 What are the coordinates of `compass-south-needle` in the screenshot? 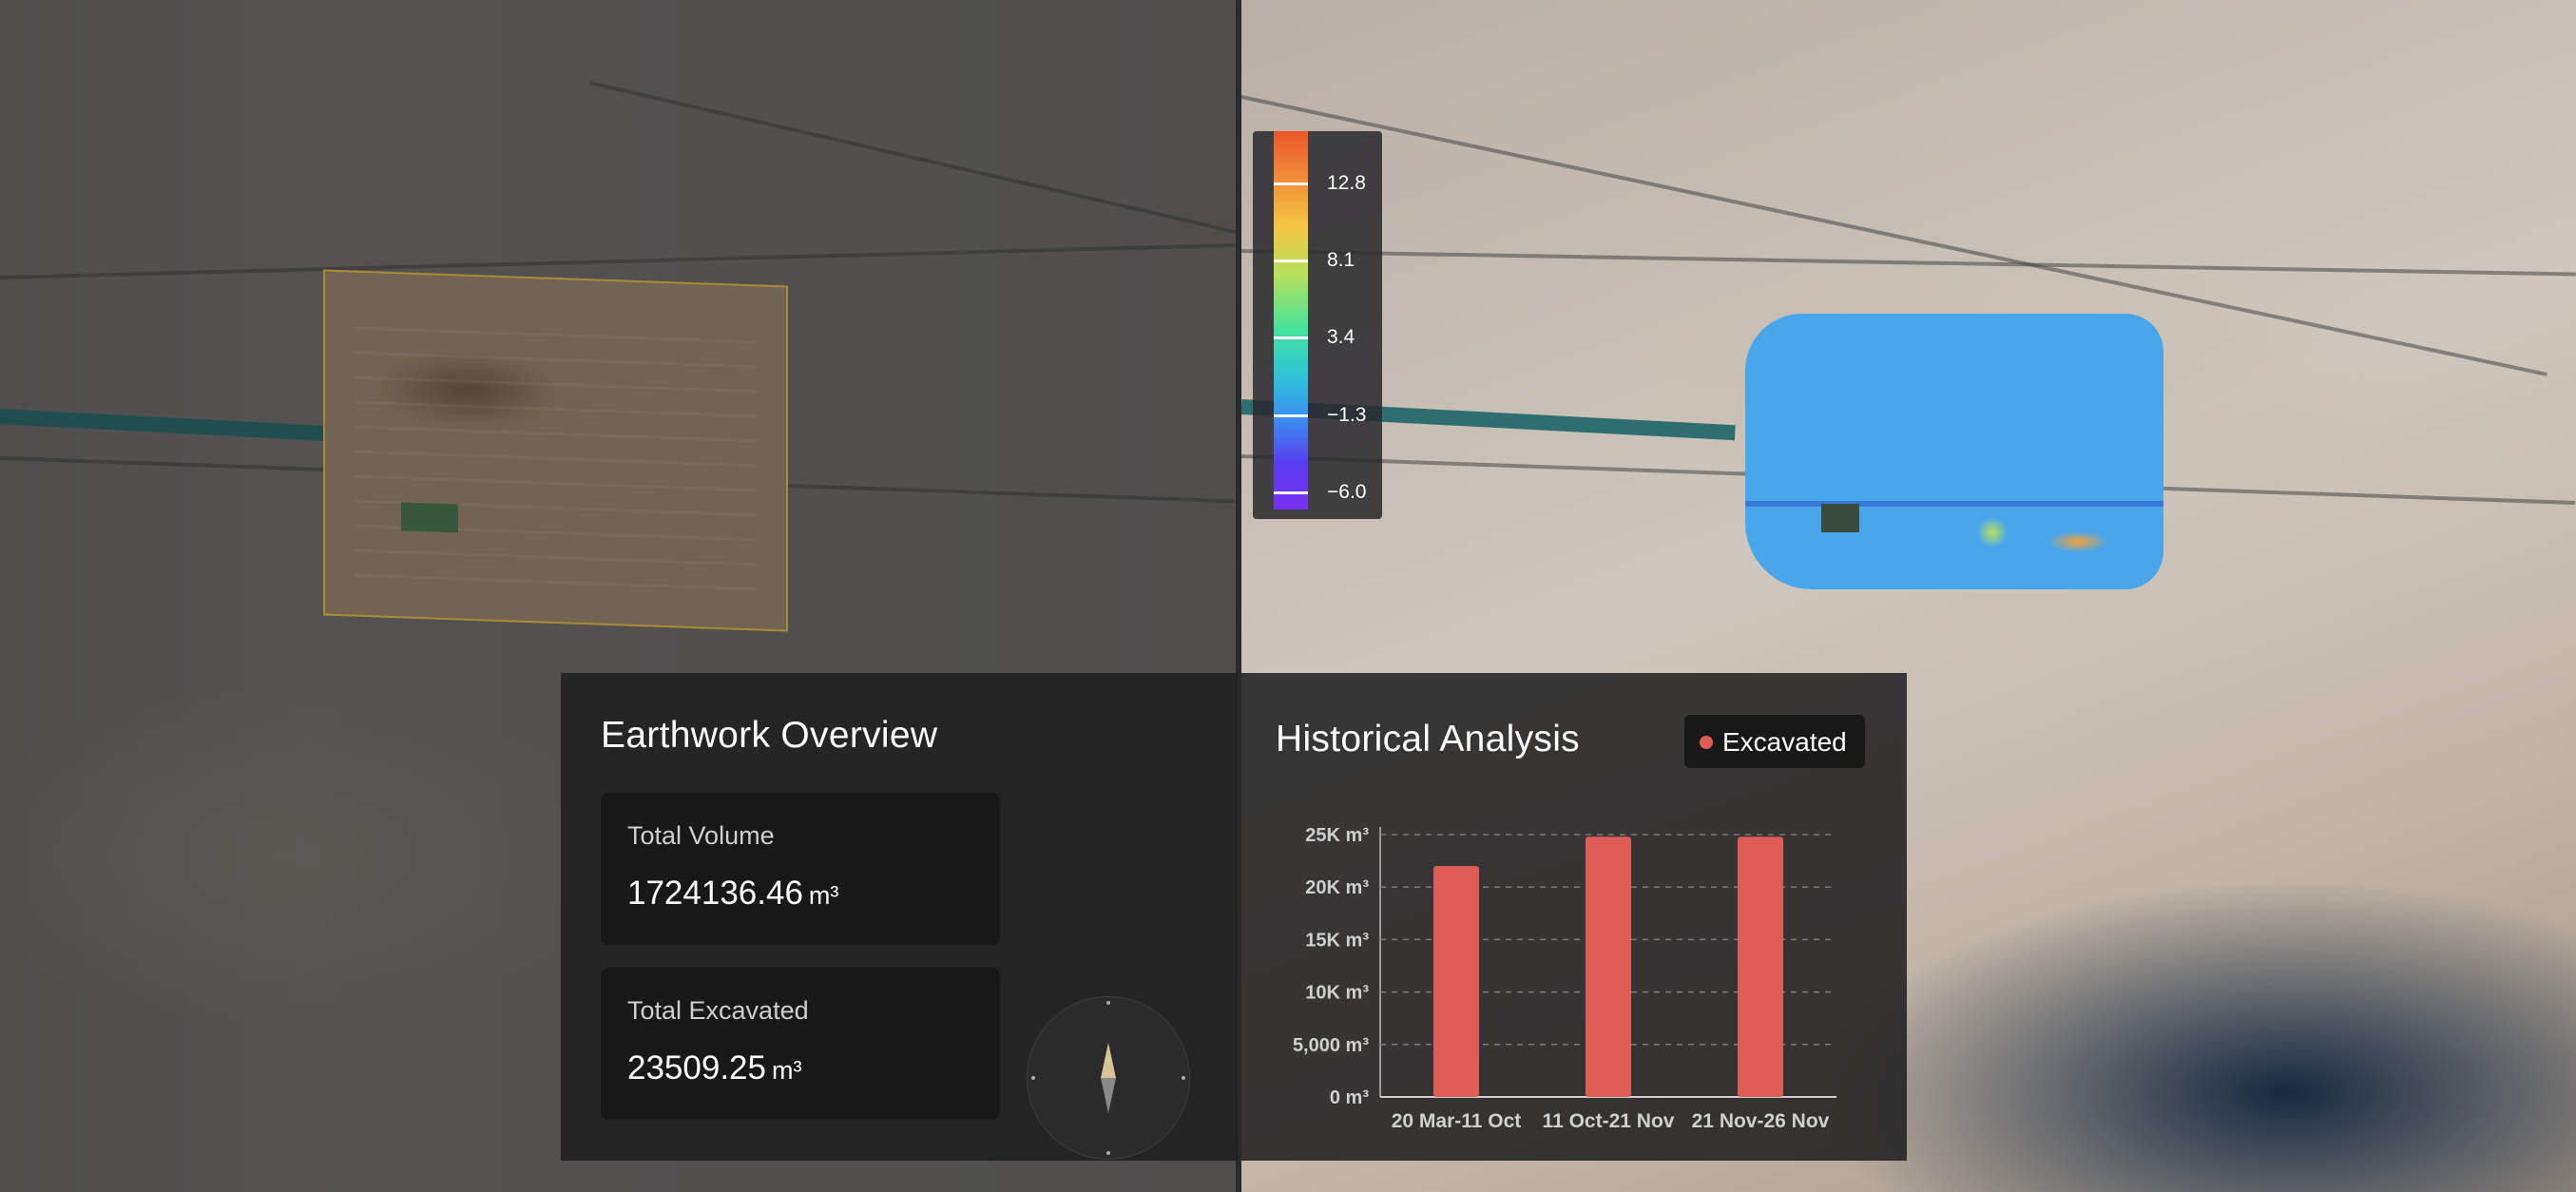 It's located at (1109, 1095).